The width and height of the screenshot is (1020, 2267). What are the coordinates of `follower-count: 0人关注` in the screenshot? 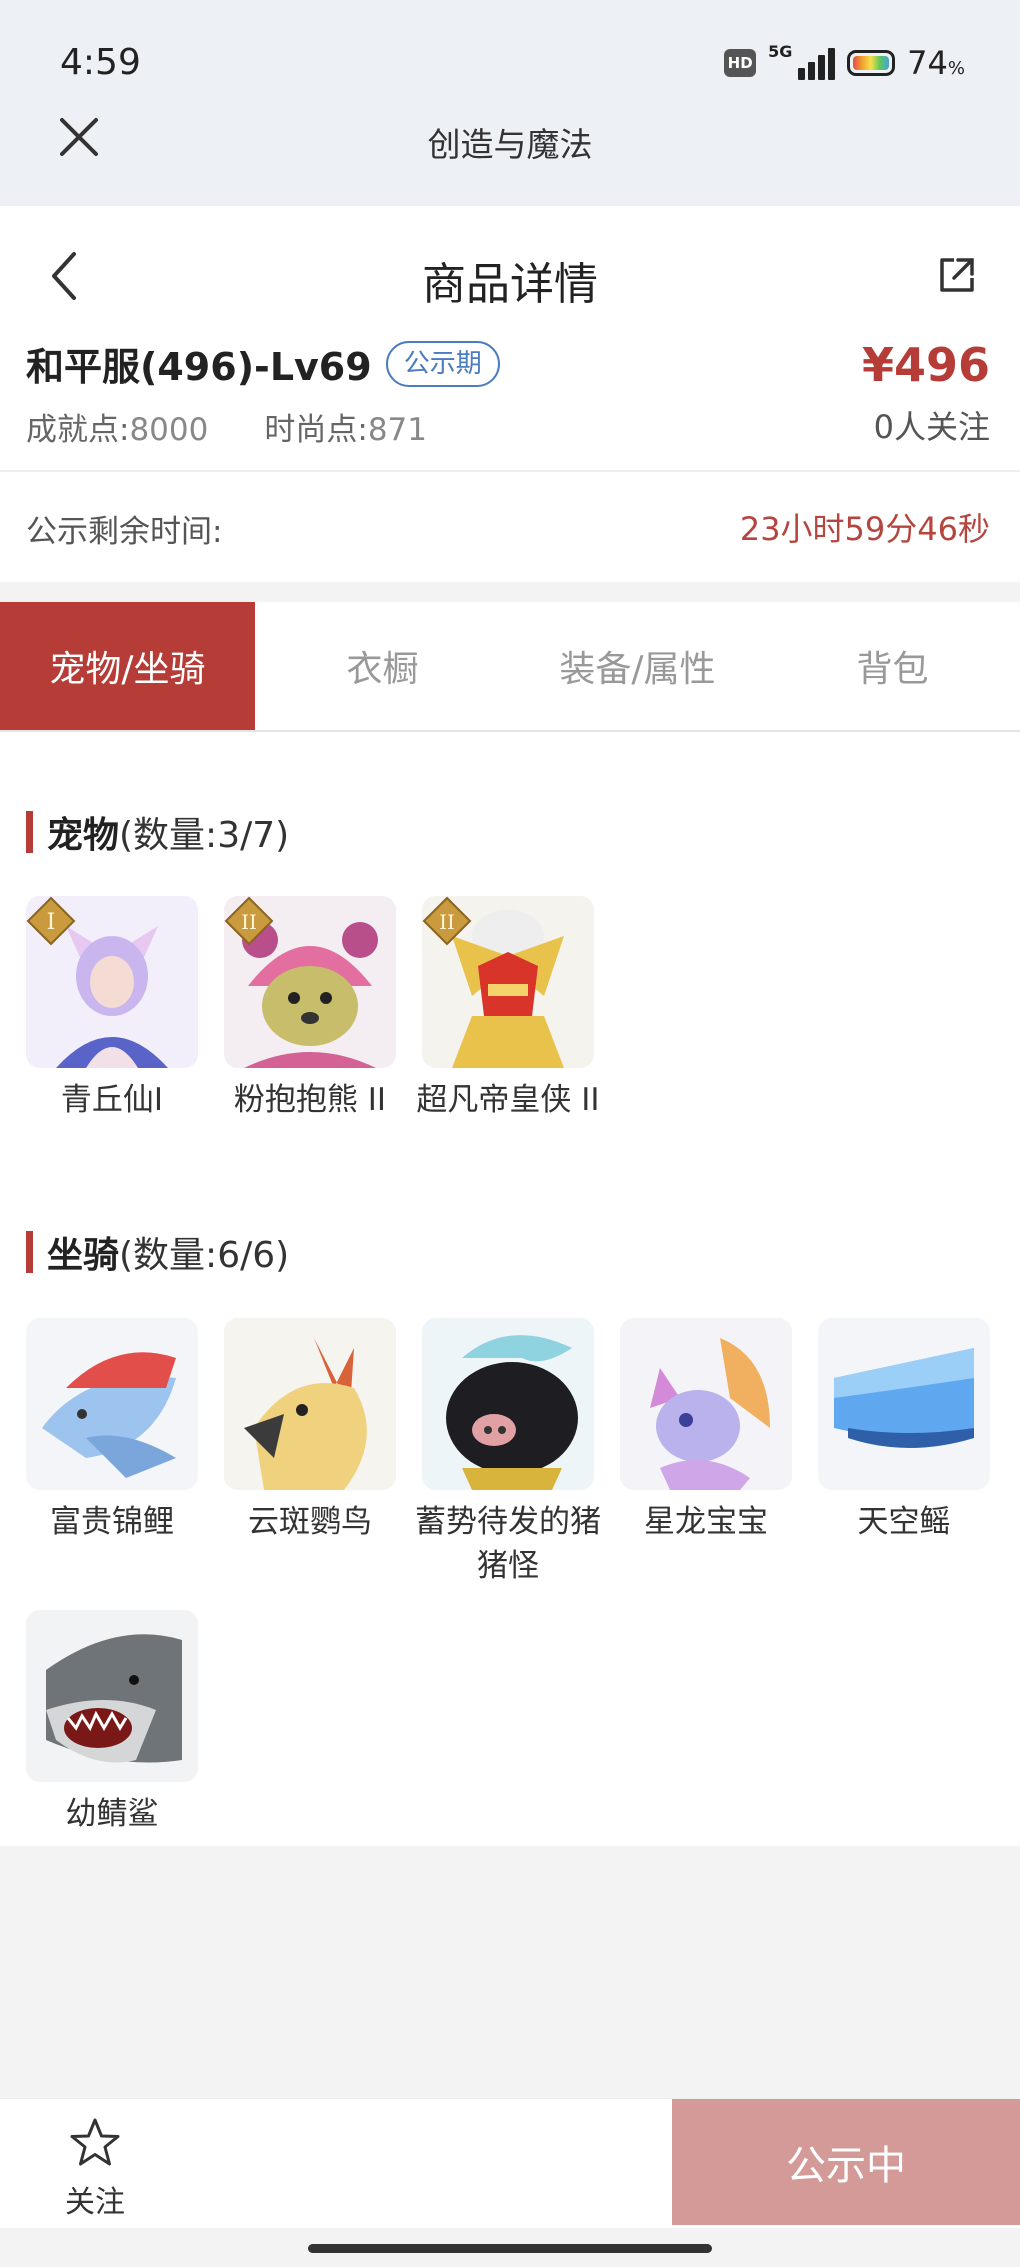 It's located at (931, 427).